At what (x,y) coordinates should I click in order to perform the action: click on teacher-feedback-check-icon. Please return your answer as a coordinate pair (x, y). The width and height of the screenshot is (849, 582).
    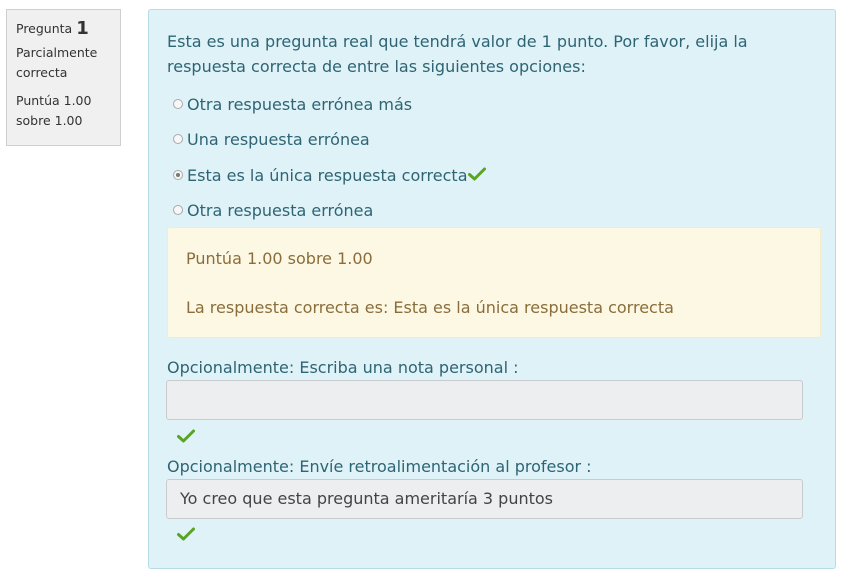
    Looking at the image, I should click on (186, 535).